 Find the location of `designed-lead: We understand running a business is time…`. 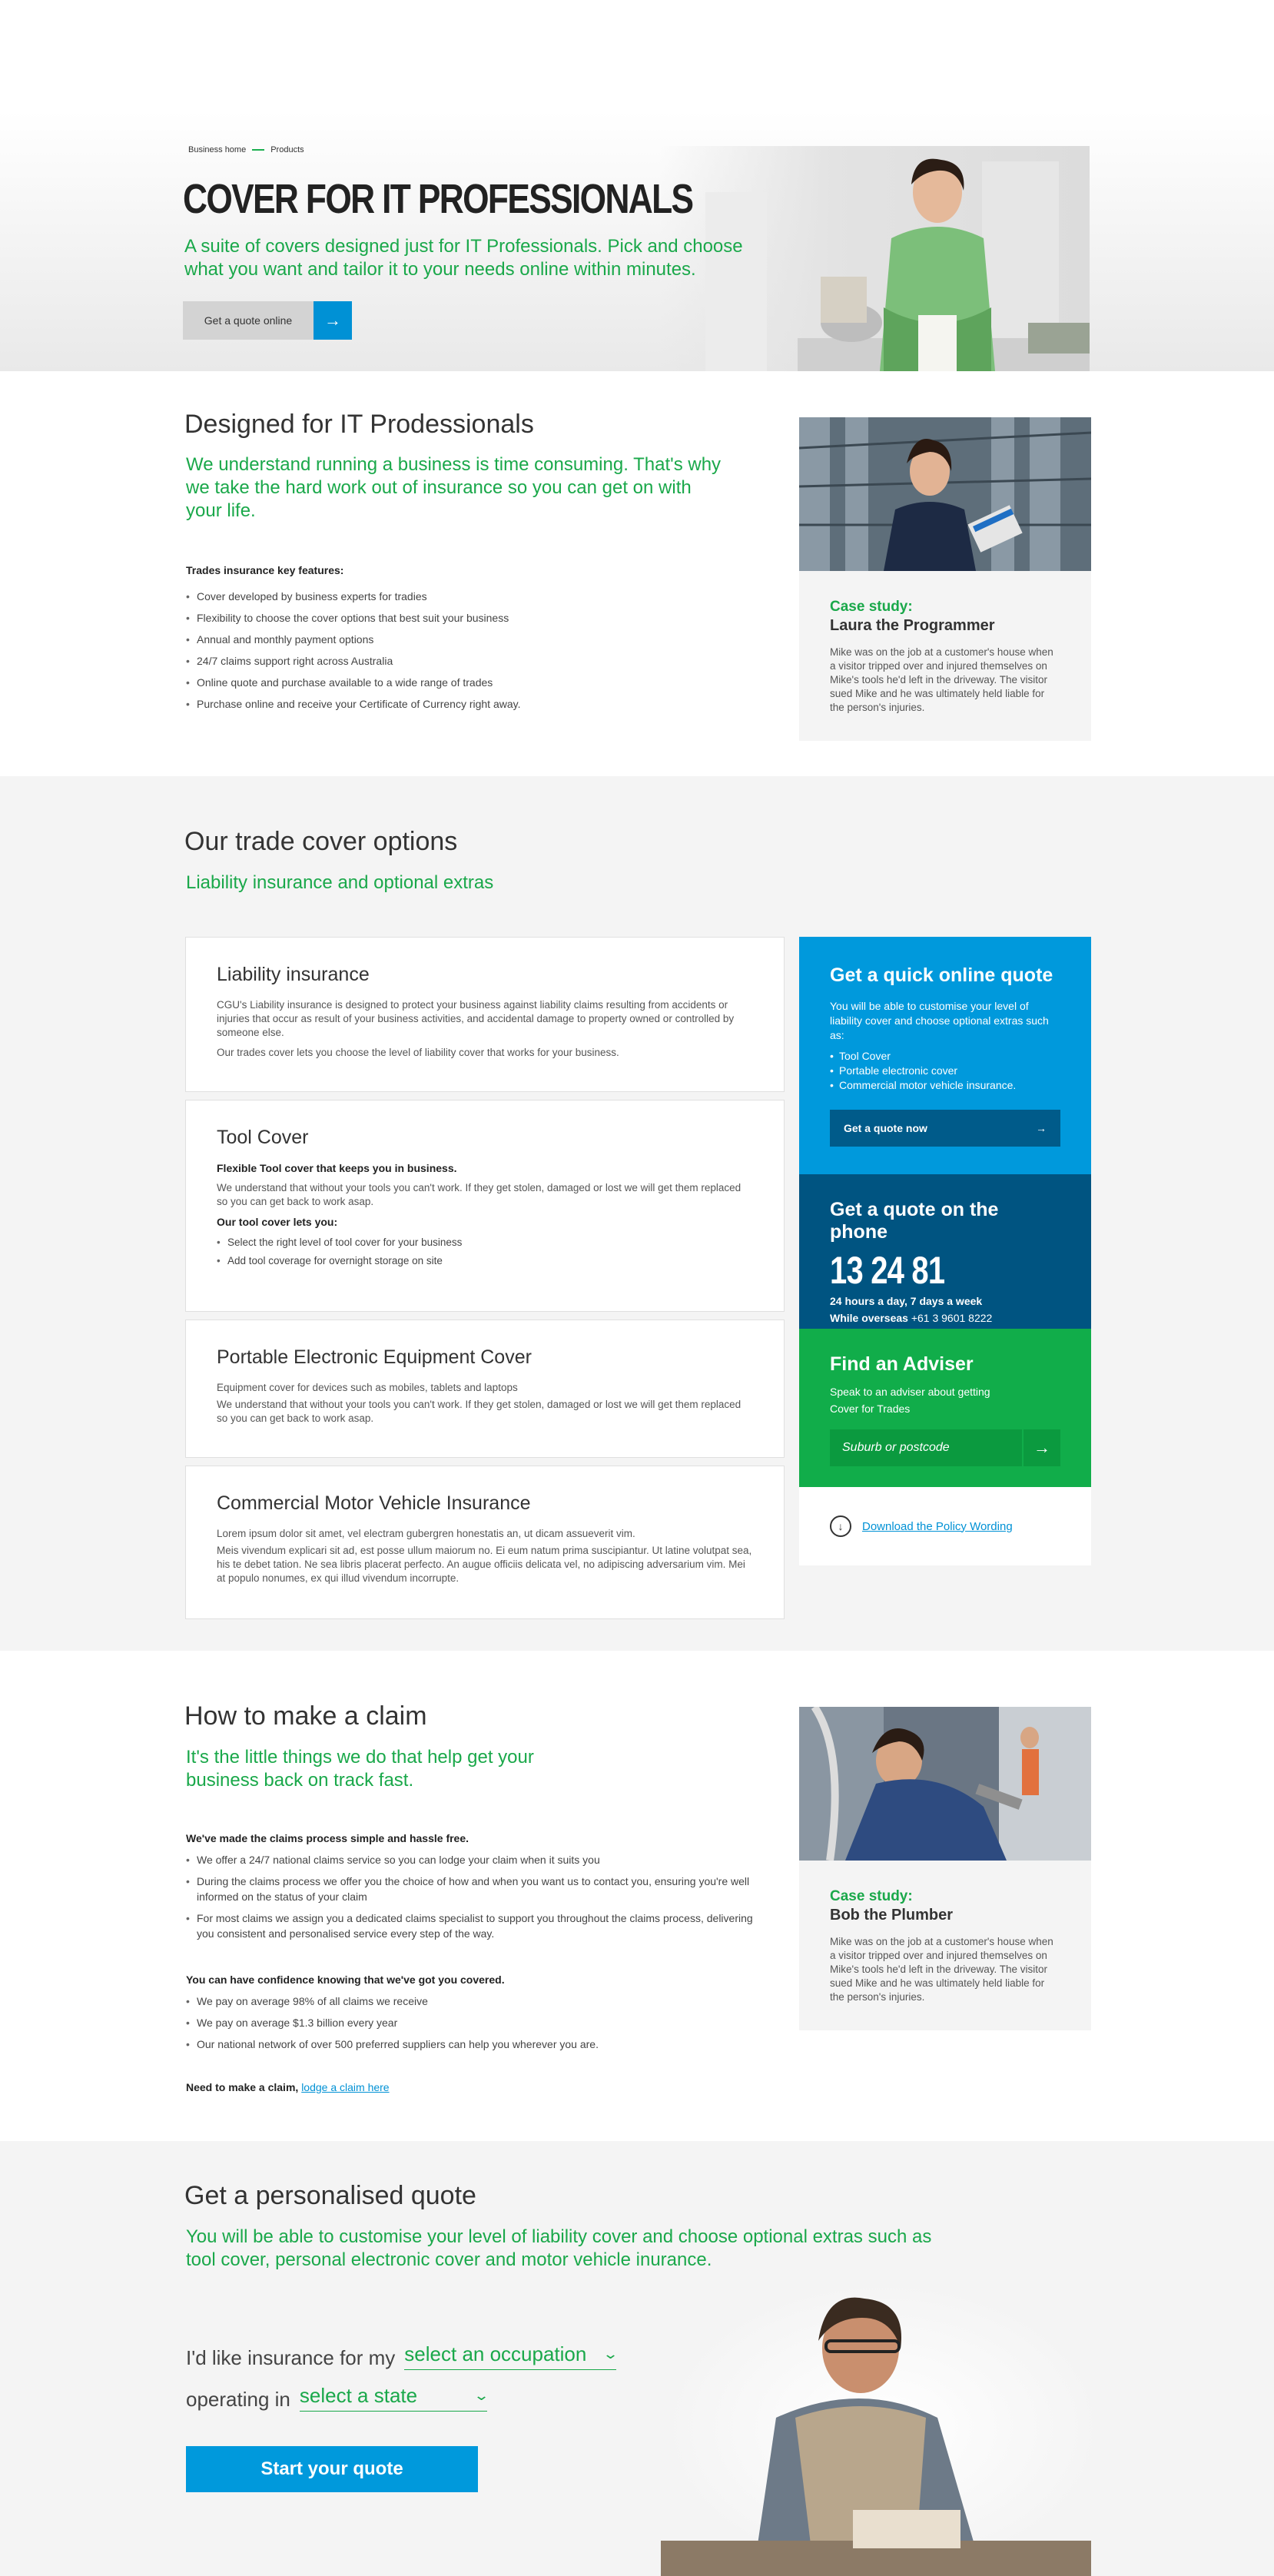

designed-lead: We understand running a business is time… is located at coordinates (454, 487).